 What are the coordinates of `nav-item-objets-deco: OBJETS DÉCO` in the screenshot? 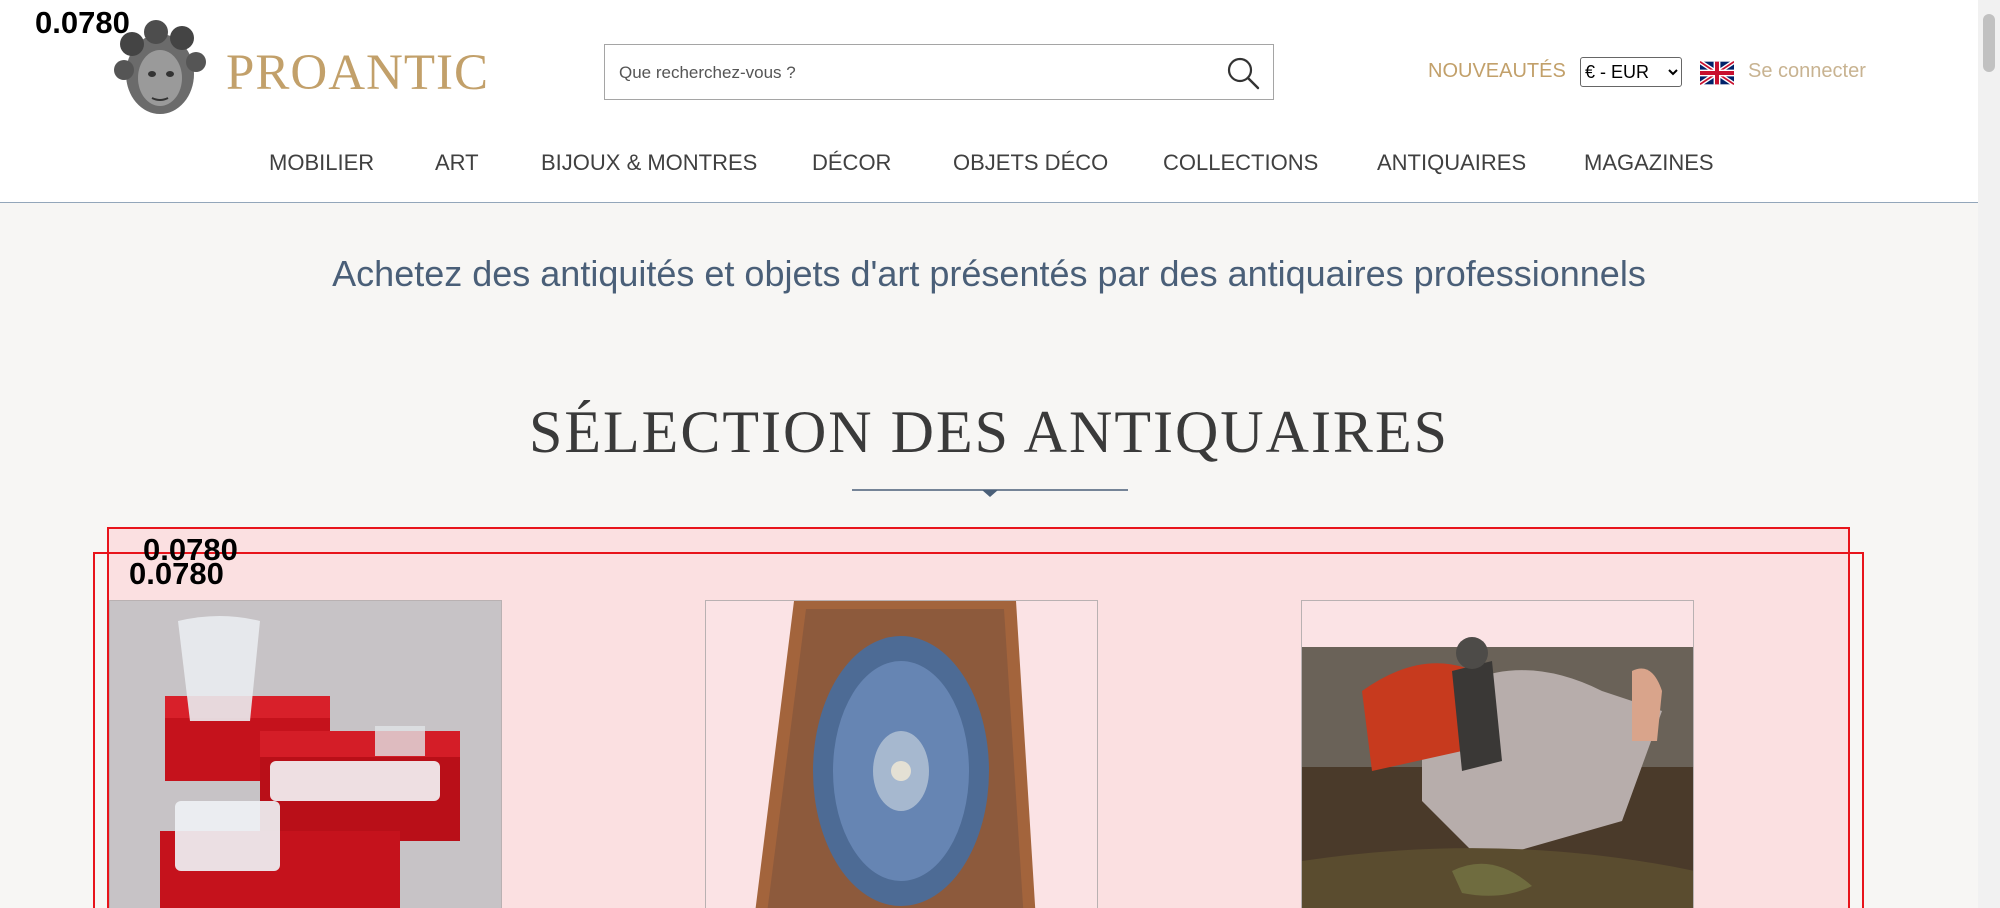 It's located at (1030, 163).